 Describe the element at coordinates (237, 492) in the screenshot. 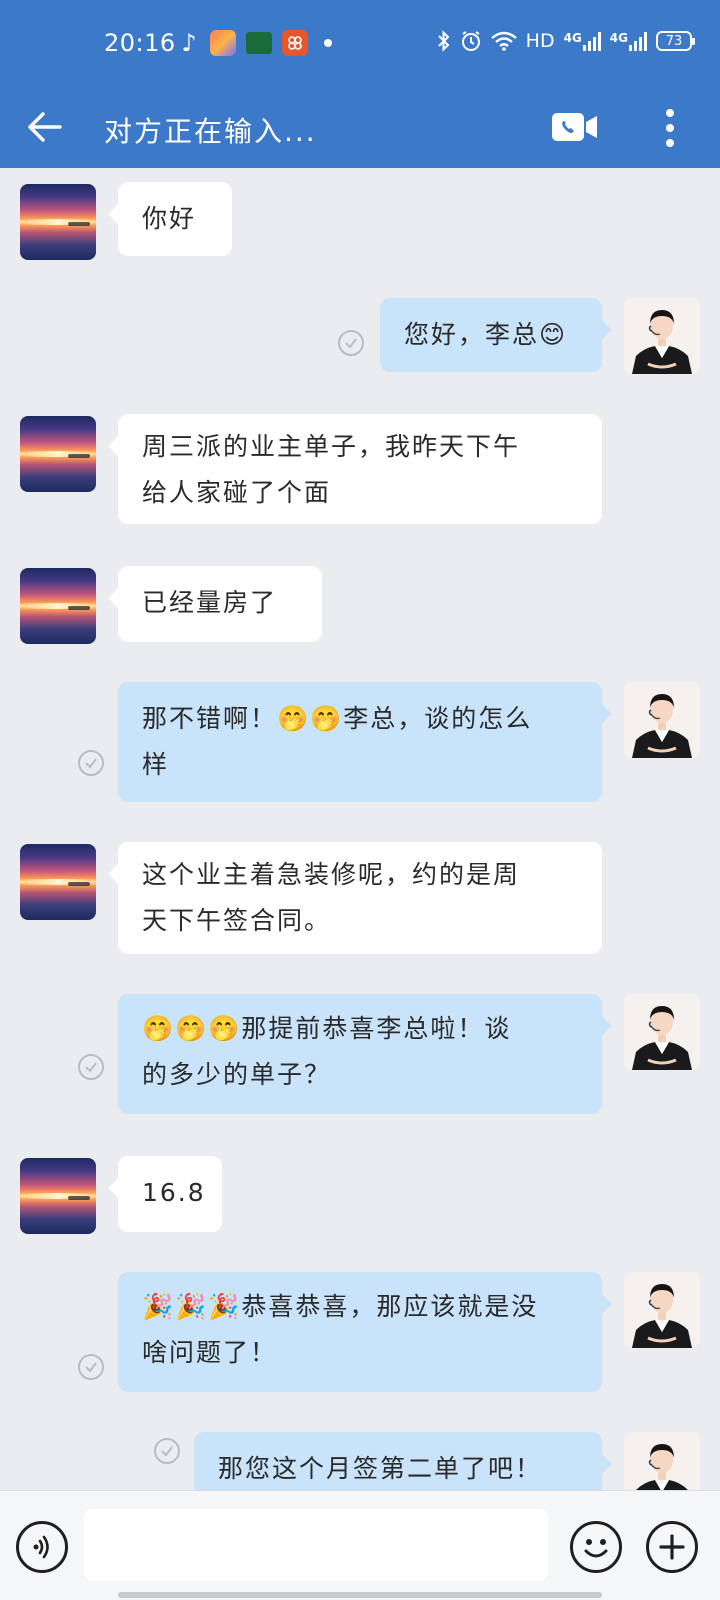

I see `message-text: 给人家碰了个面` at that location.